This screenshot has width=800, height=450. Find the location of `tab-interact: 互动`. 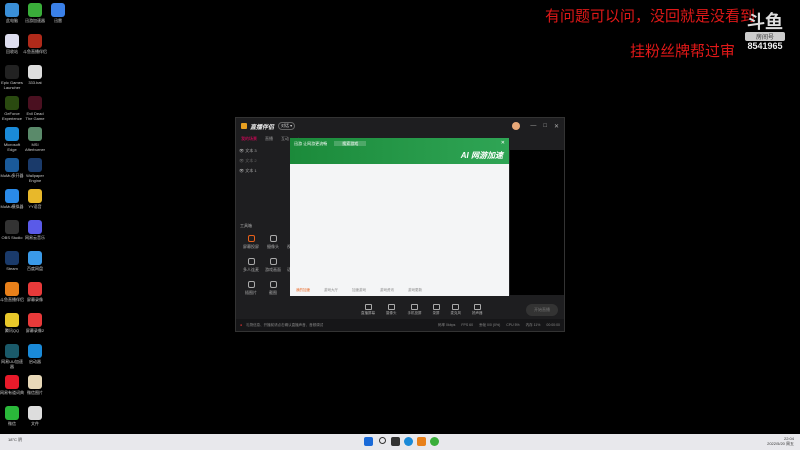

tab-interact: 互动 is located at coordinates (285, 139).